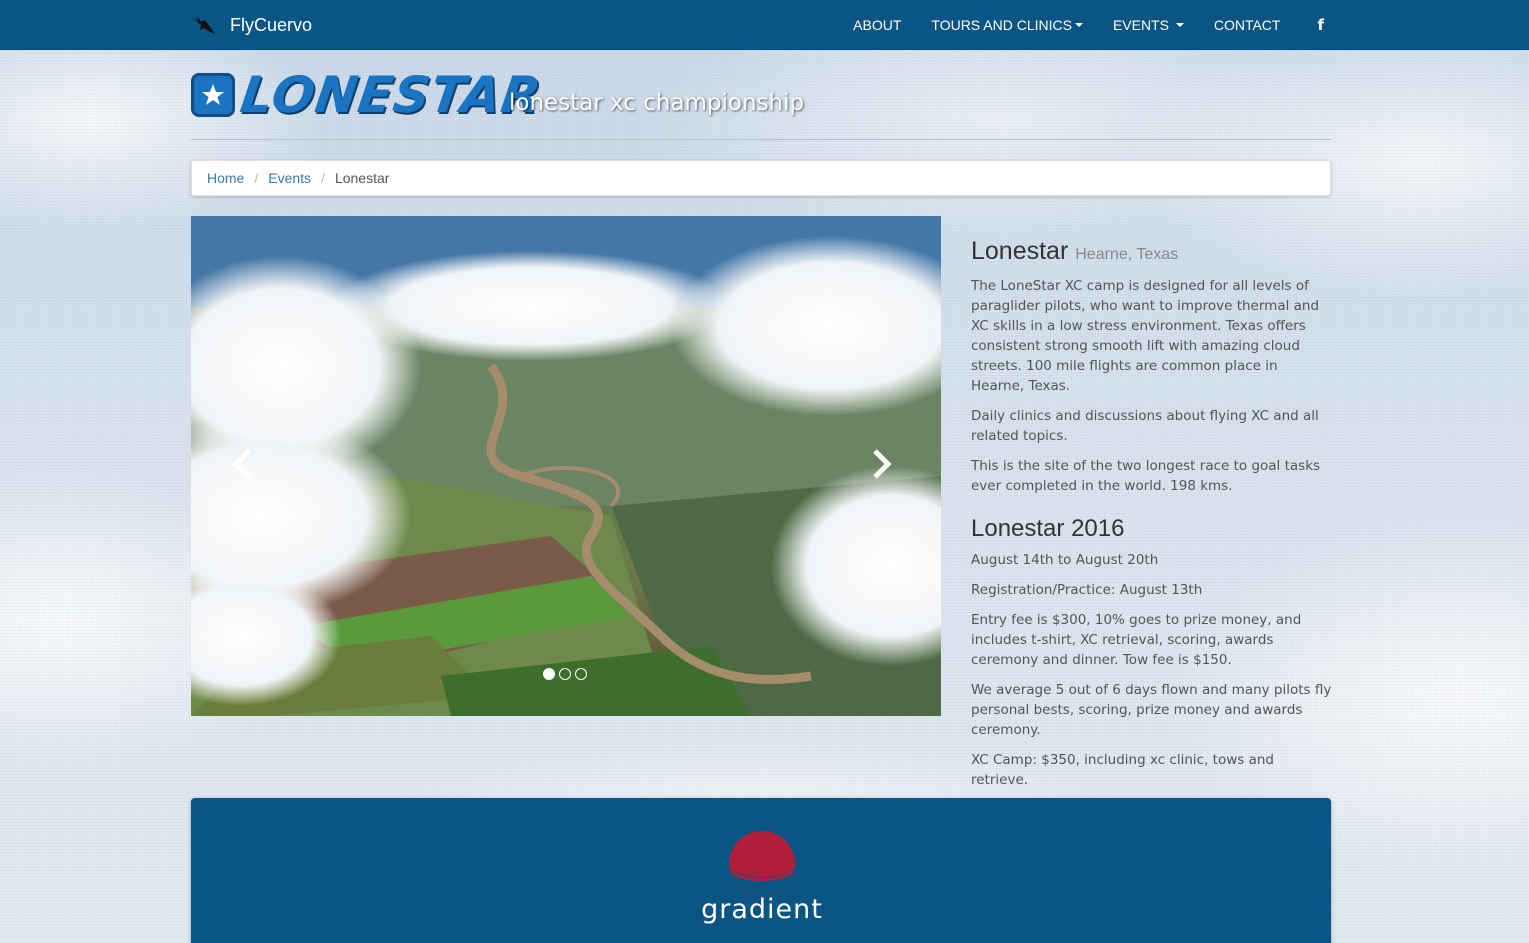 The width and height of the screenshot is (1529, 943). I want to click on logo-text: LONESTAR, so click(391, 95).